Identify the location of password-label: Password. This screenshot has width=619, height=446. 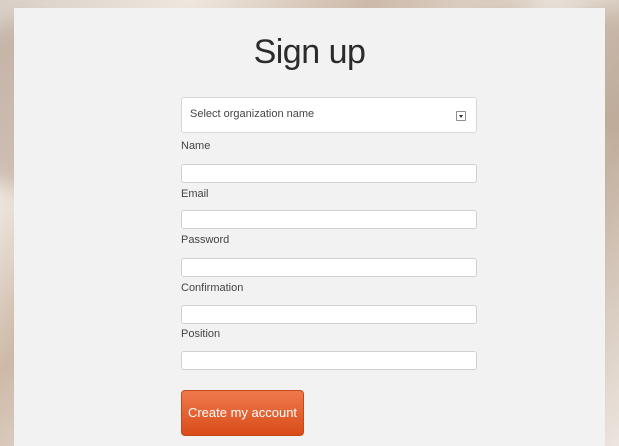
(205, 240).